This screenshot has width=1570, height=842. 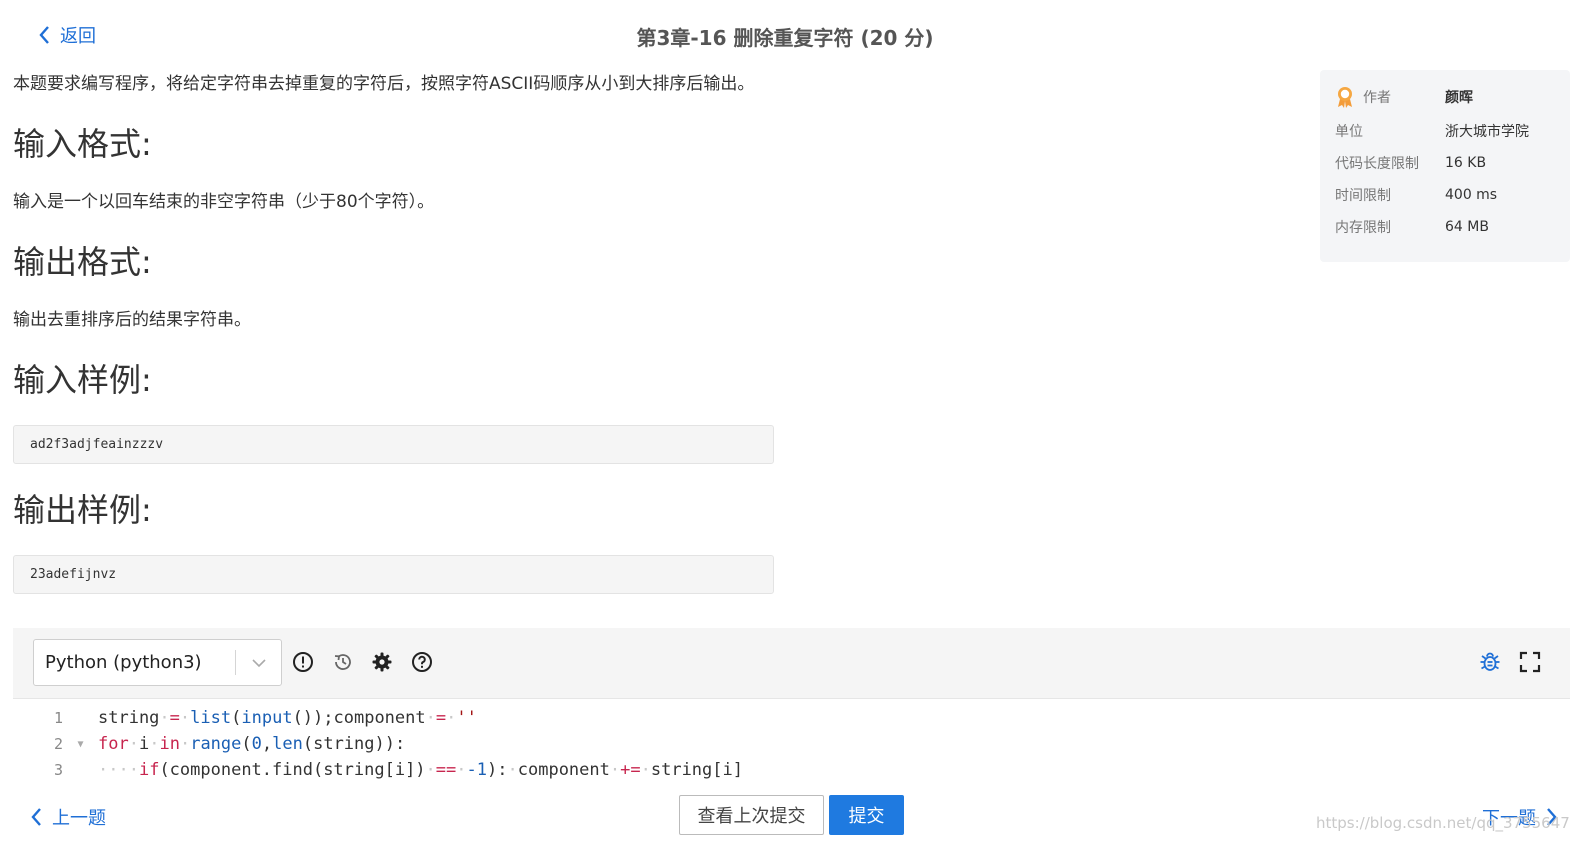 What do you see at coordinates (393, 444) in the screenshot?
I see `sample-input-box: ad2f3adjfeainzzzv` at bounding box center [393, 444].